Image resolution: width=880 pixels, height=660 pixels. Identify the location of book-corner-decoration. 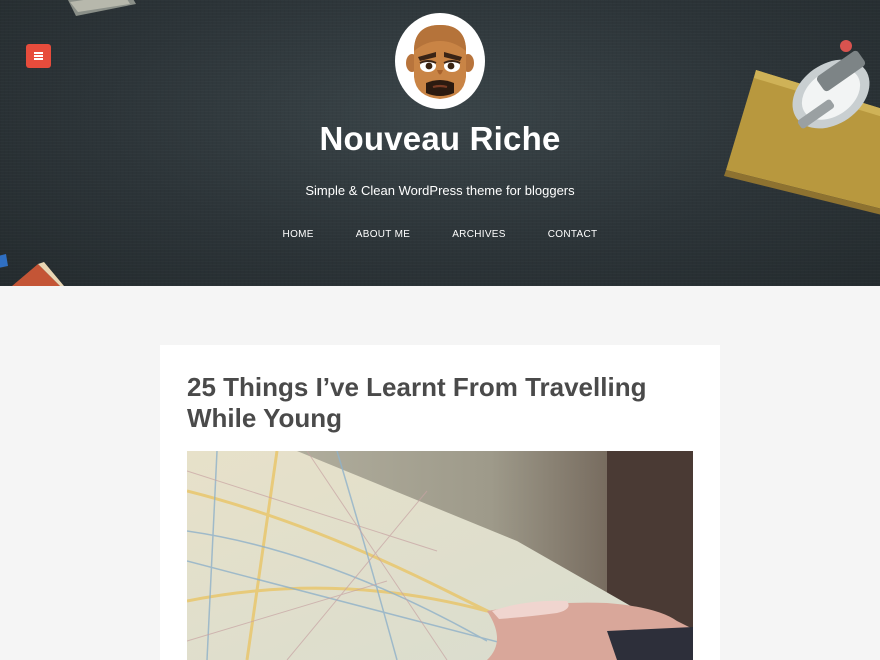
(32, 270).